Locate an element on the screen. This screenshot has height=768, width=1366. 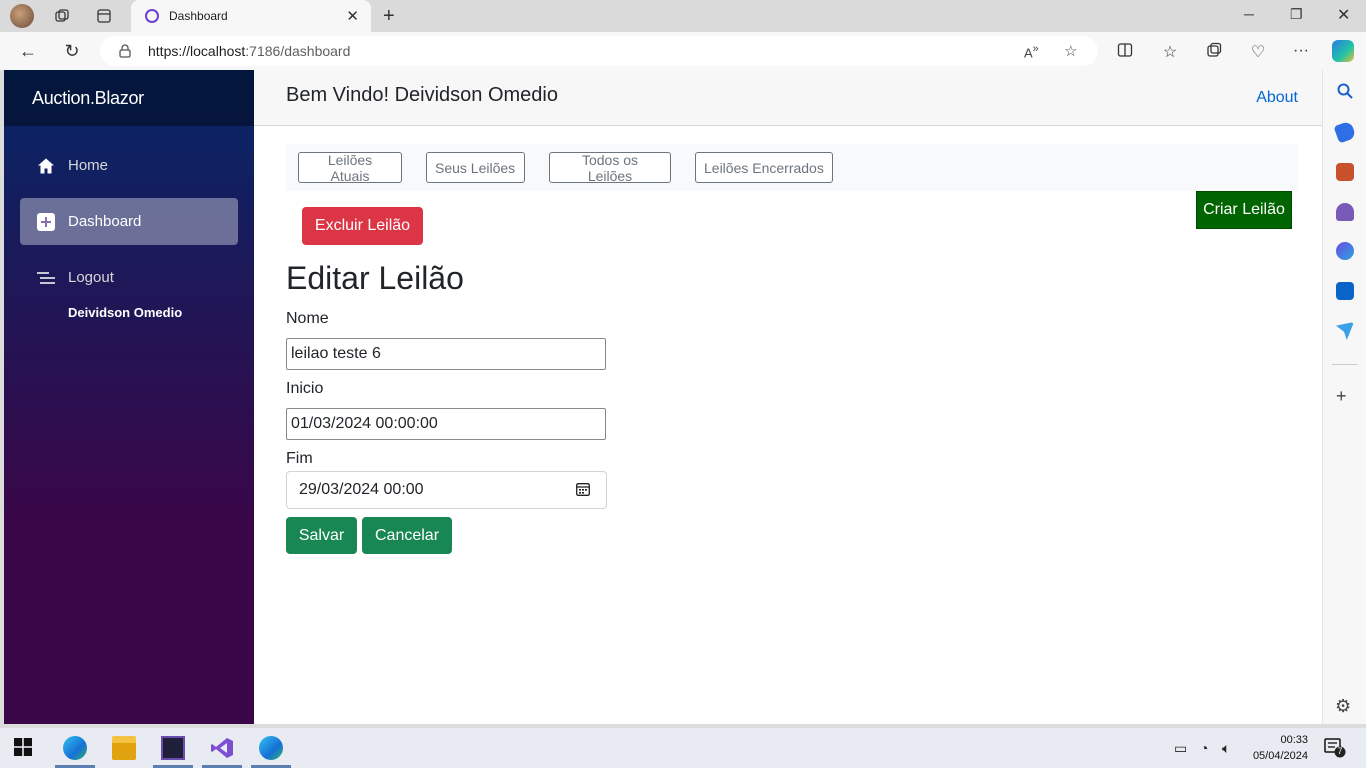
list-icon is located at coordinates (46, 278).